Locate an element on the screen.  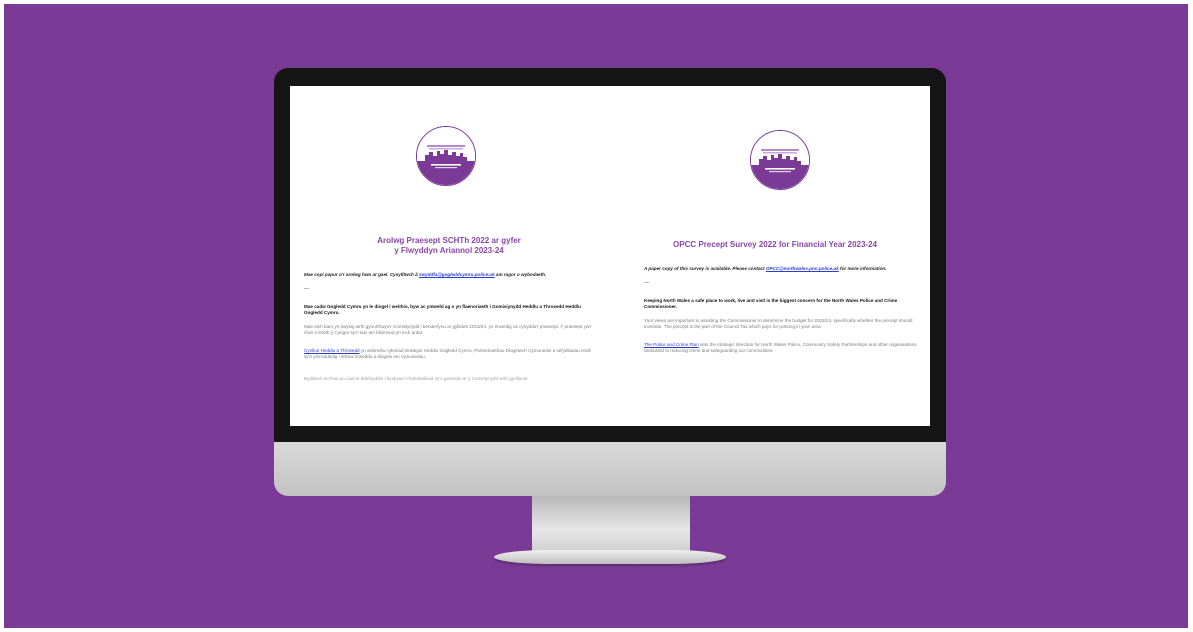
english-police-crime-plan-link: The Police and Crime Plan is located at coordinates (671, 344).